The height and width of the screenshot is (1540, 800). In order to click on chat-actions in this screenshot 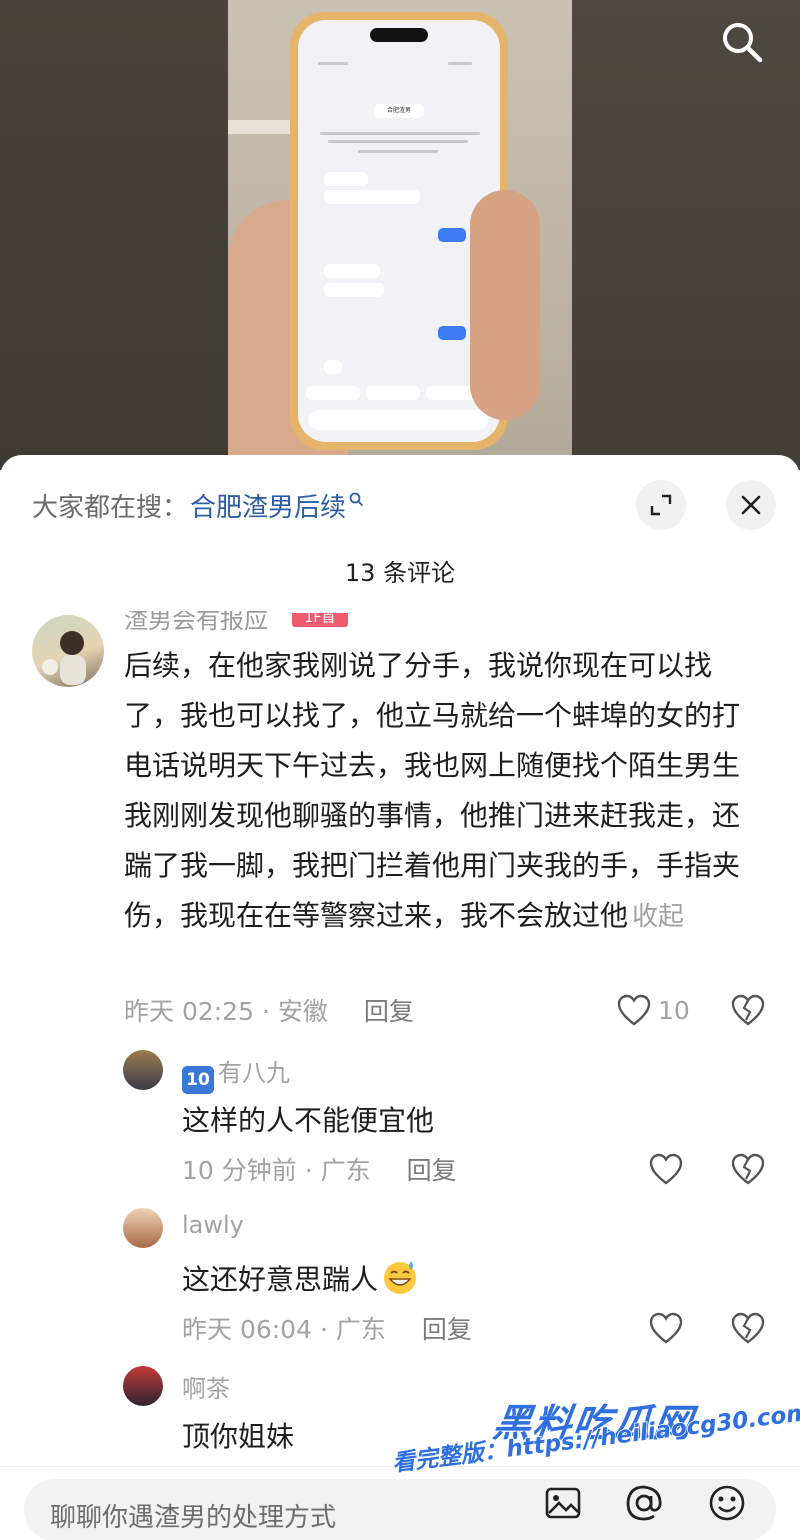, I will do `click(460, 63)`.